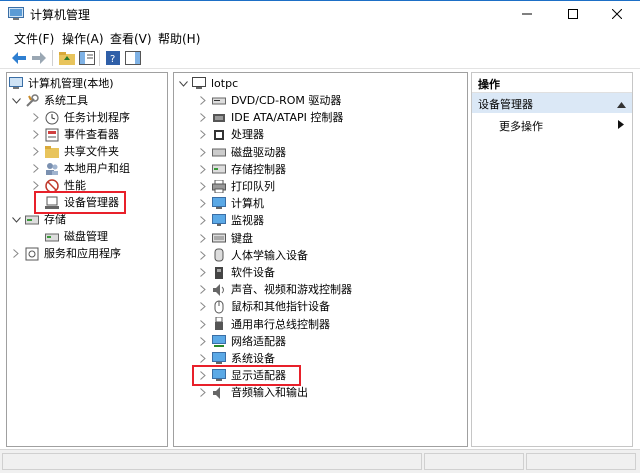 This screenshot has height=473, width=640. Describe the element at coordinates (242, 238) in the screenshot. I see `device-category-label: 键盘` at that location.